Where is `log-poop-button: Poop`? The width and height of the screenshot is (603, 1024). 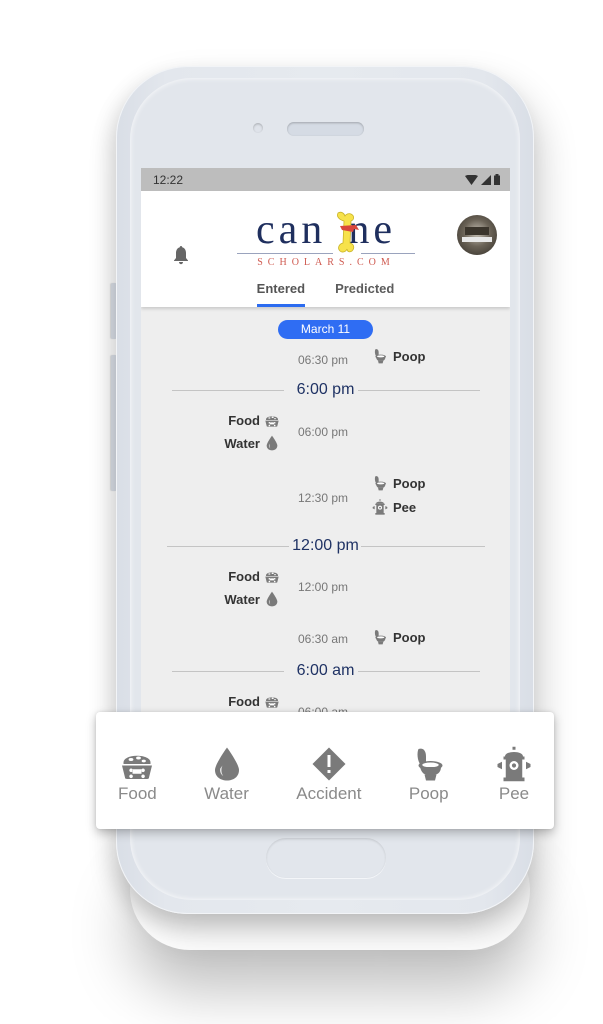 log-poop-button: Poop is located at coordinates (429, 770).